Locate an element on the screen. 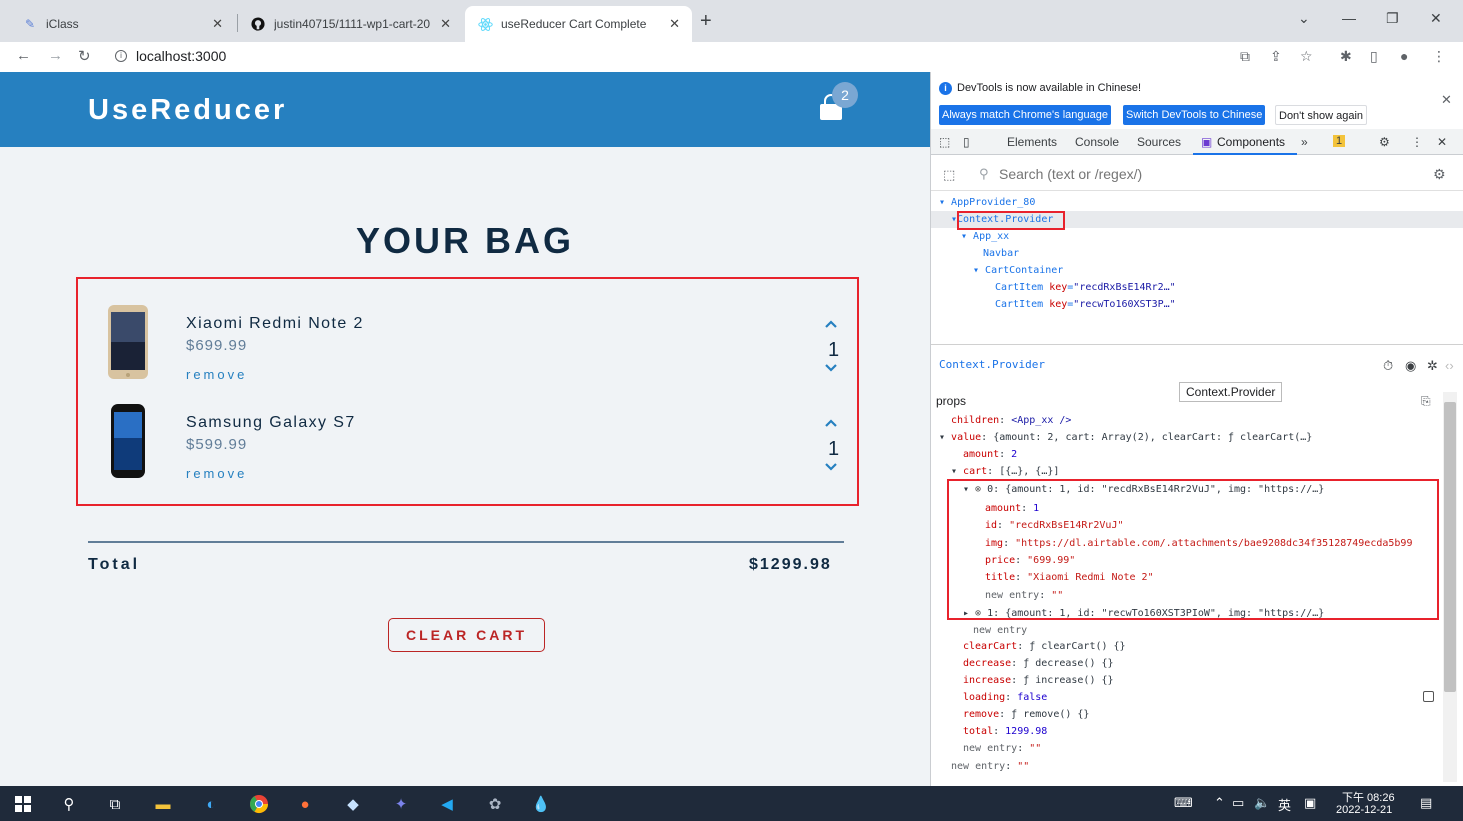 The image size is (1463, 821). stopwatch-icon: ⏱ is located at coordinates (1388, 366).